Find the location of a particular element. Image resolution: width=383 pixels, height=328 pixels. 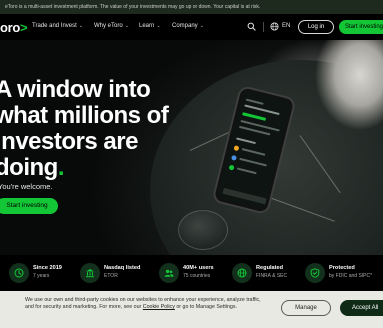

hero-start-investing-button: Start investing is located at coordinates (29, 206).